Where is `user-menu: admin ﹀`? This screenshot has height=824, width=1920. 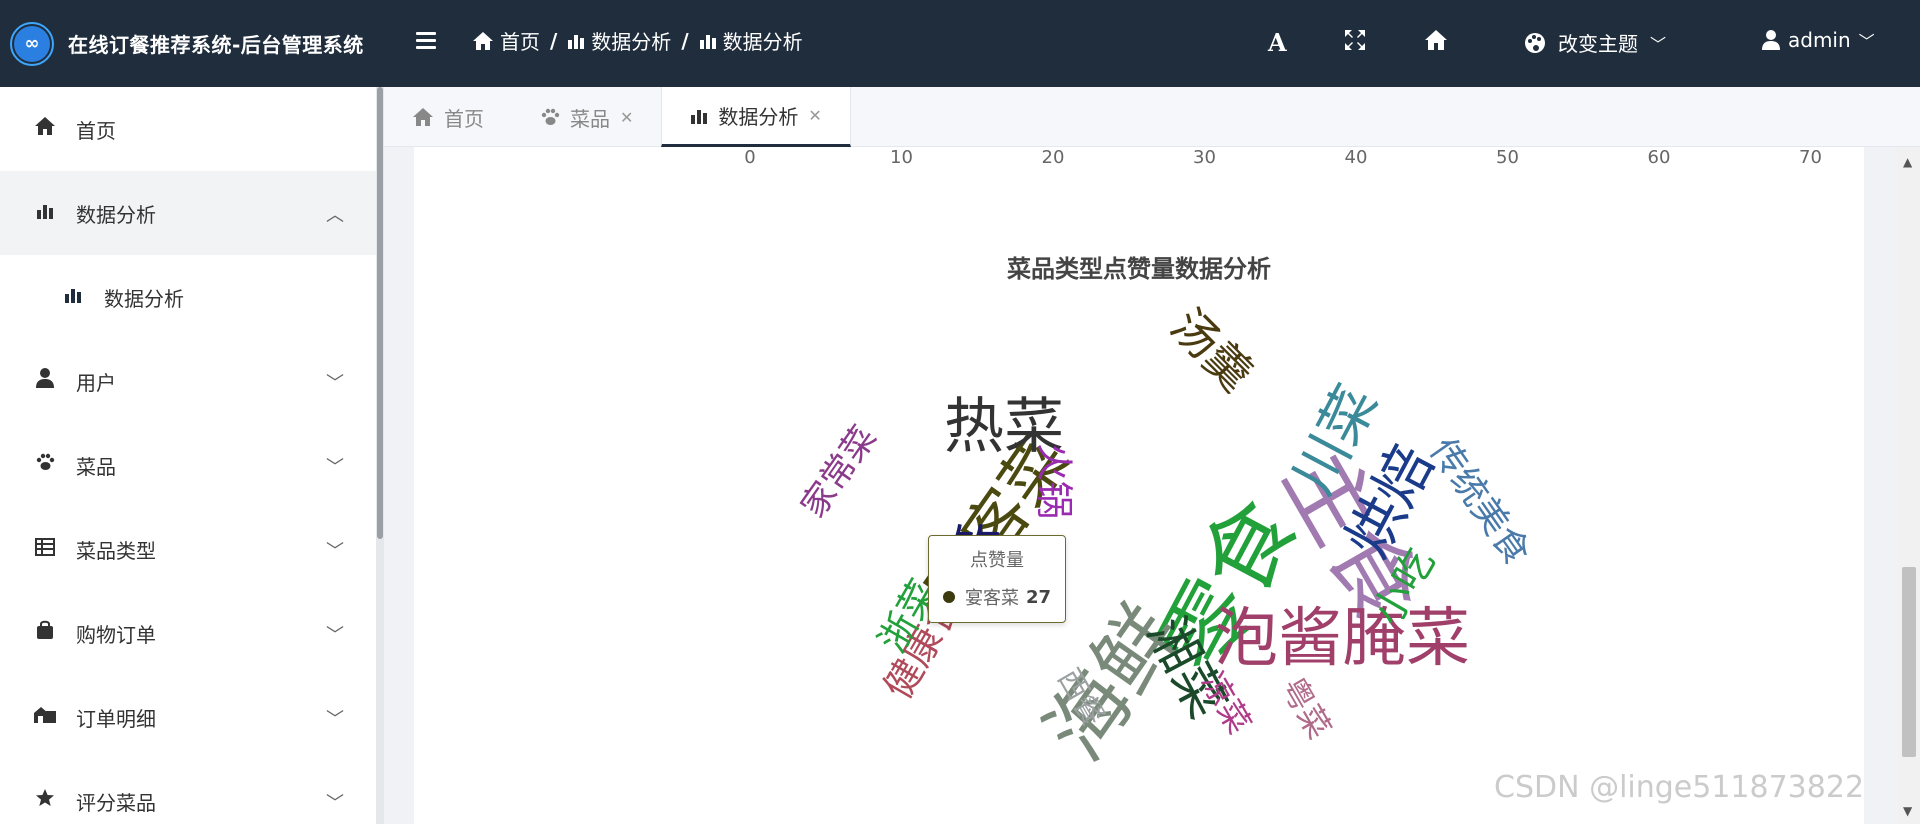 user-menu: admin ﹀ is located at coordinates (1818, 40).